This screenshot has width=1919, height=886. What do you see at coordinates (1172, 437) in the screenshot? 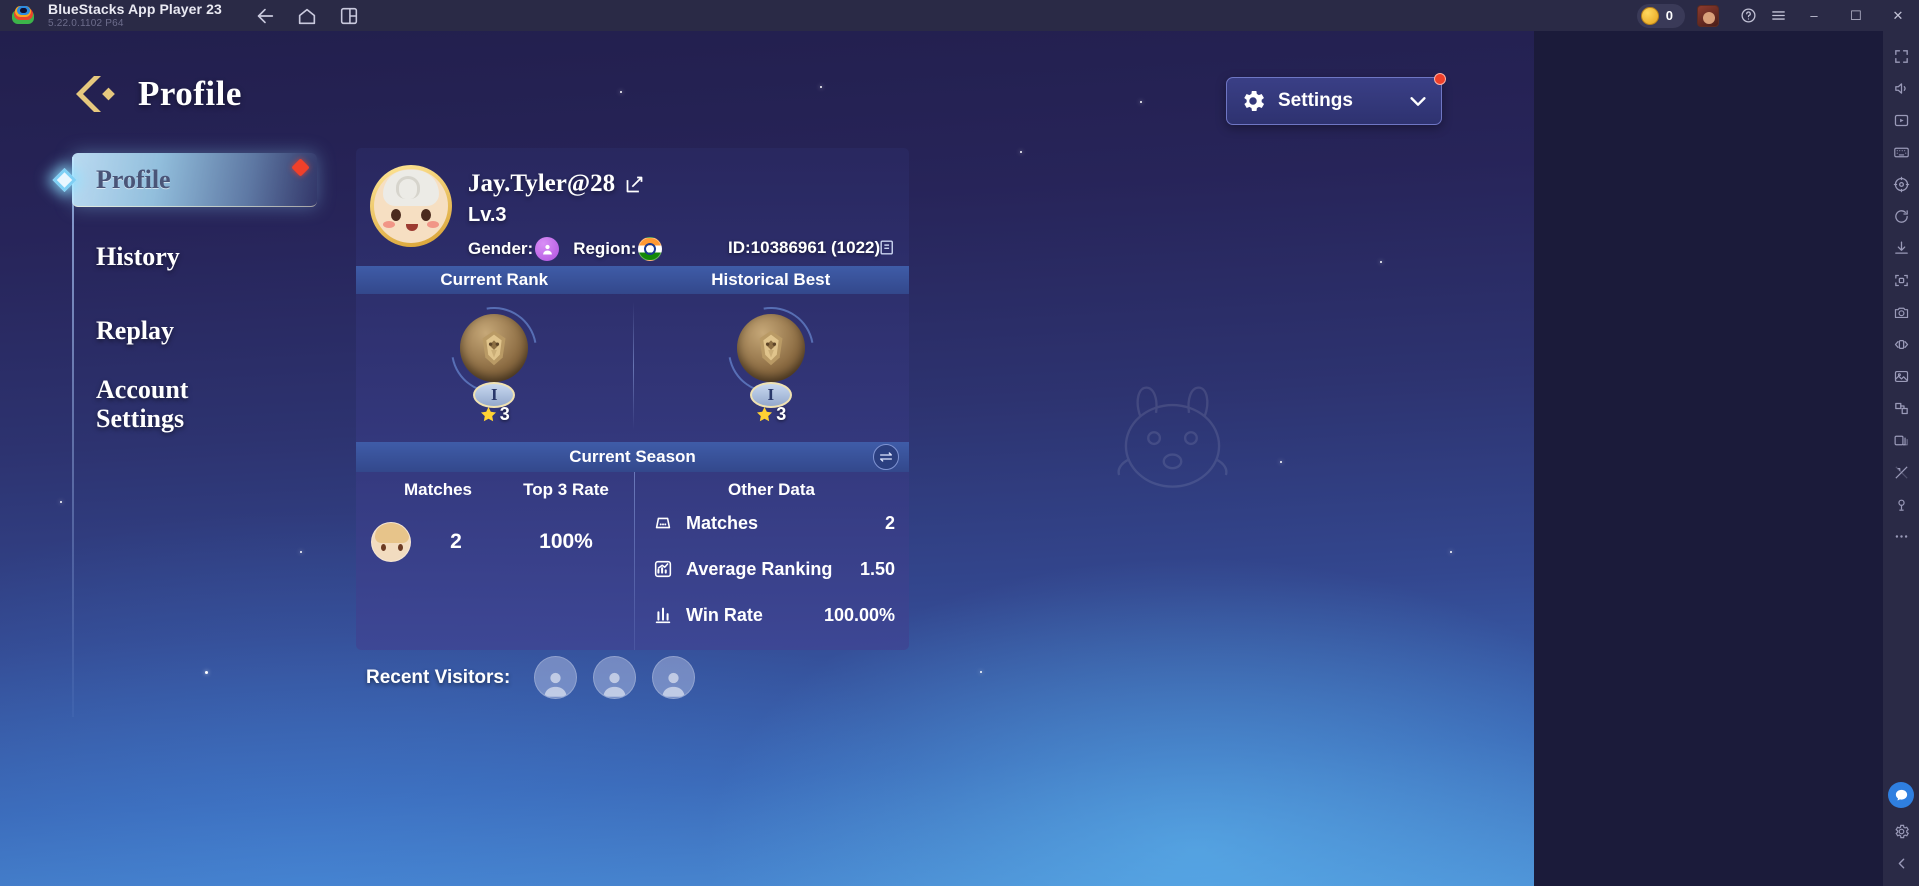
I see `mascot-watermark` at bounding box center [1172, 437].